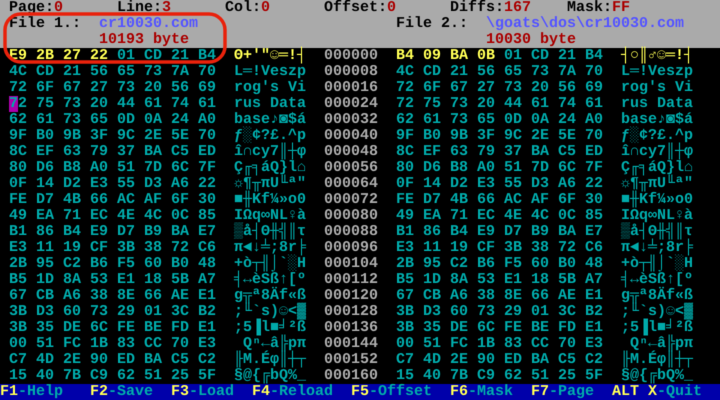 The height and width of the screenshot is (400, 720). Describe the element at coordinates (45, 376) in the screenshot. I see `hex-byte: 40` at that location.